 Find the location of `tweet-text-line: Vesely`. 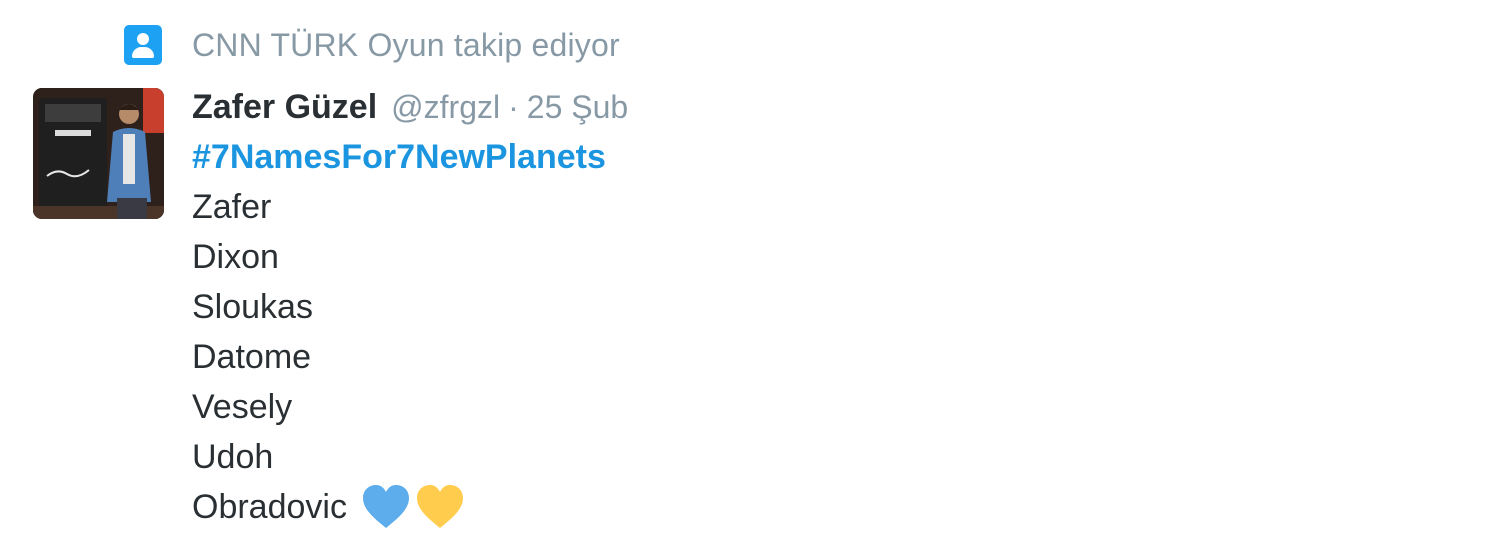

tweet-text-line: Vesely is located at coordinates (242, 407).